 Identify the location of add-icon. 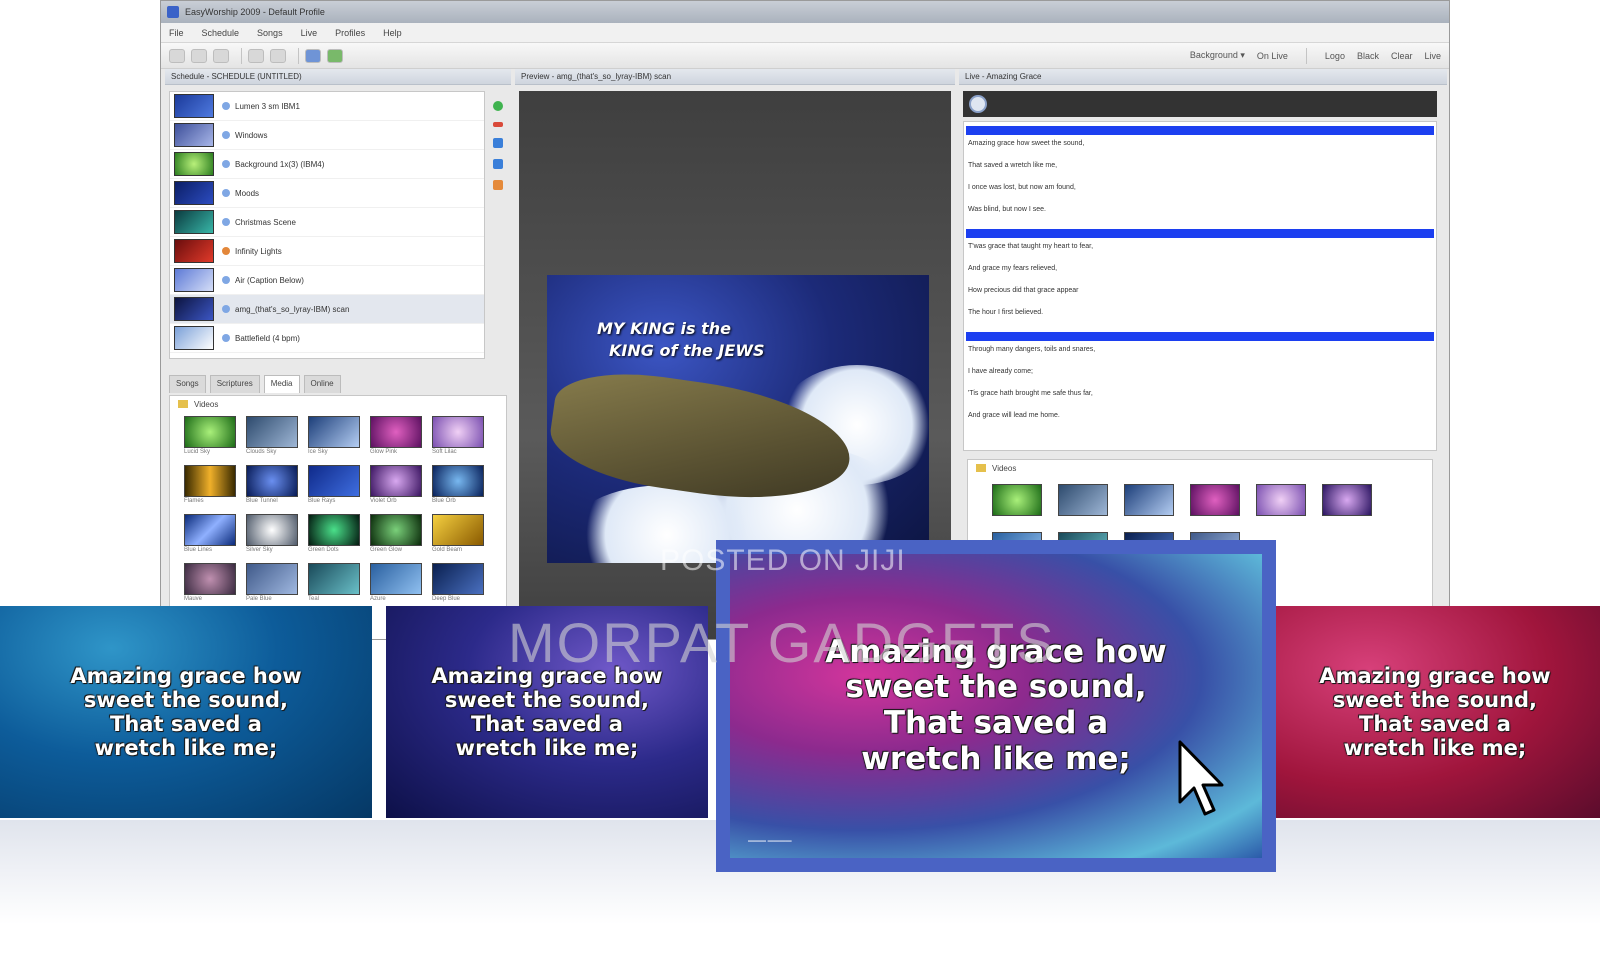
(498, 106).